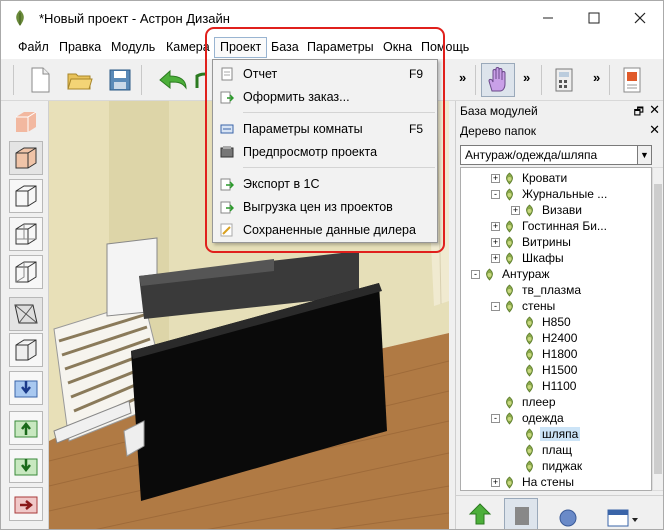 This screenshot has width=664, height=530. What do you see at coordinates (532, 242) in the screenshot?
I see `tree-node: + Витрины` at bounding box center [532, 242].